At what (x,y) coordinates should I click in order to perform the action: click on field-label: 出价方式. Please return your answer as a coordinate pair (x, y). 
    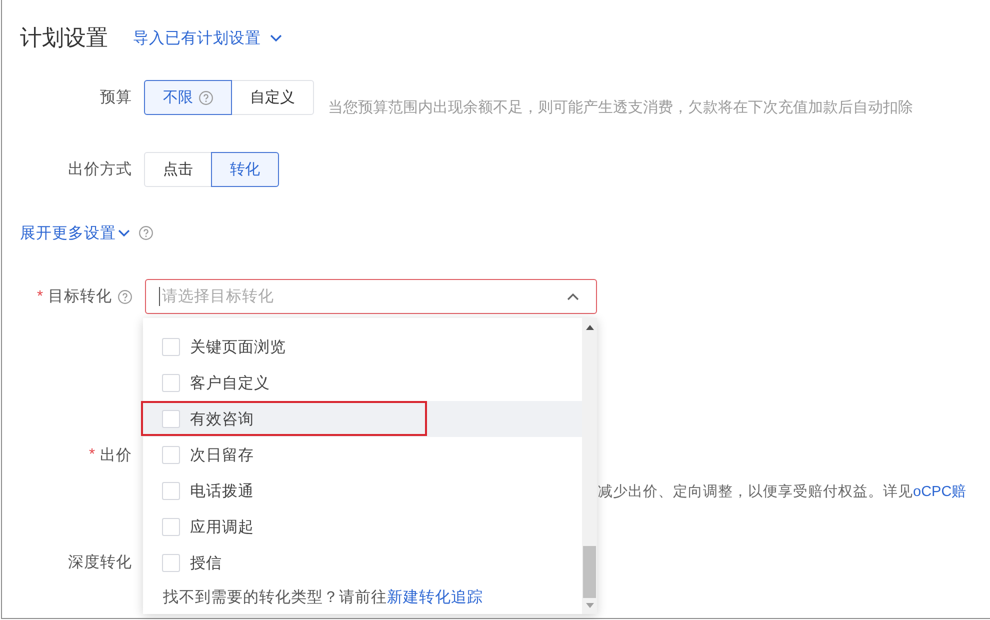
    Looking at the image, I should click on (100, 170).